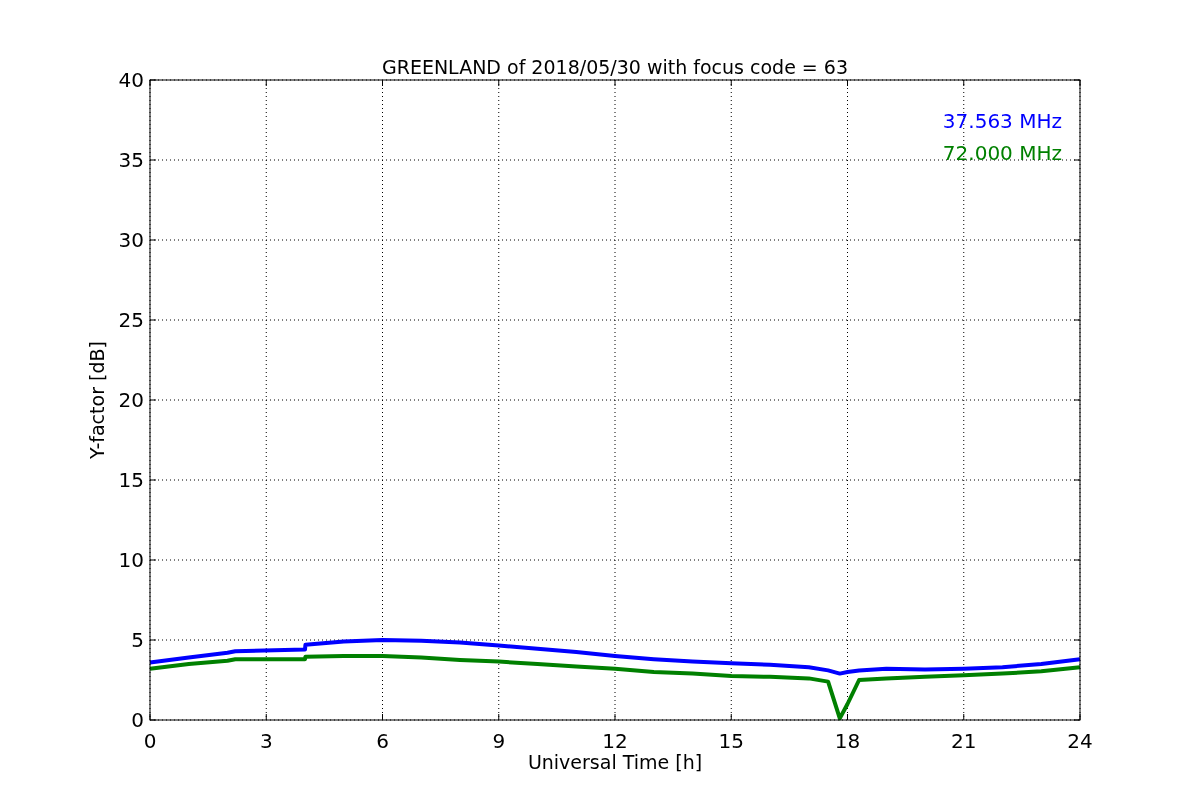  Describe the element at coordinates (382, 741) in the screenshot. I see `axis-tick-label: 6` at that location.